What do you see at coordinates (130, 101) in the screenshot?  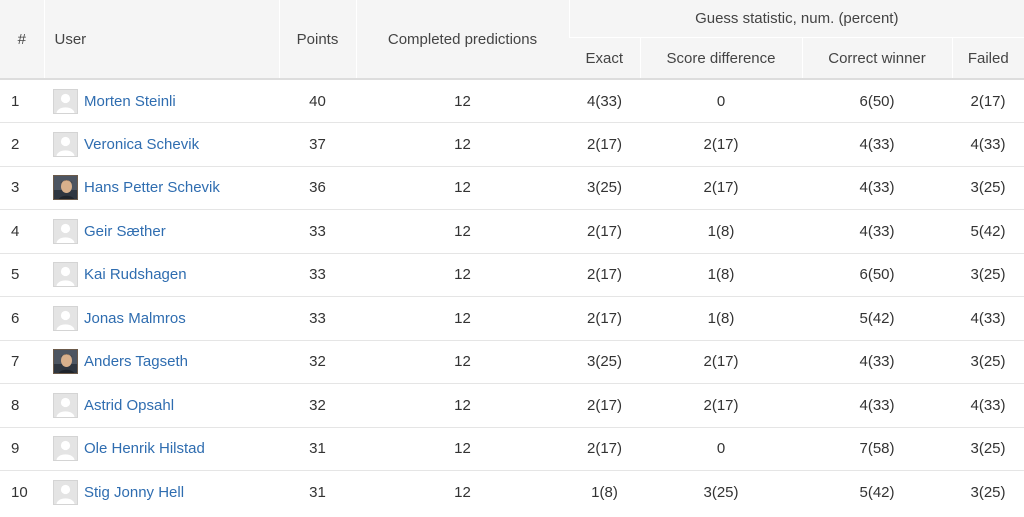 I see `user-link: Morten Steinli` at bounding box center [130, 101].